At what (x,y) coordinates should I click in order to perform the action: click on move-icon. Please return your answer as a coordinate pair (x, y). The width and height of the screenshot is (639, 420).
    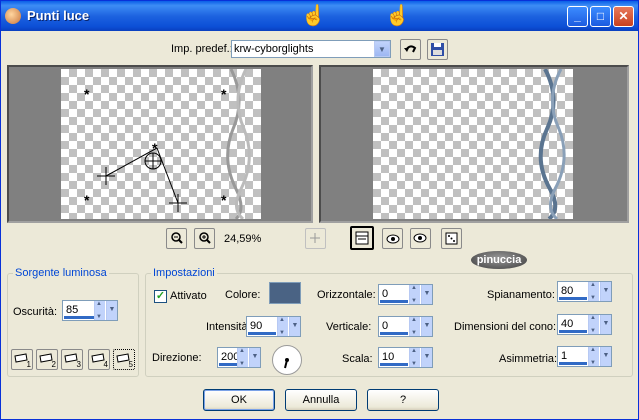
    Looking at the image, I should click on (315, 238).